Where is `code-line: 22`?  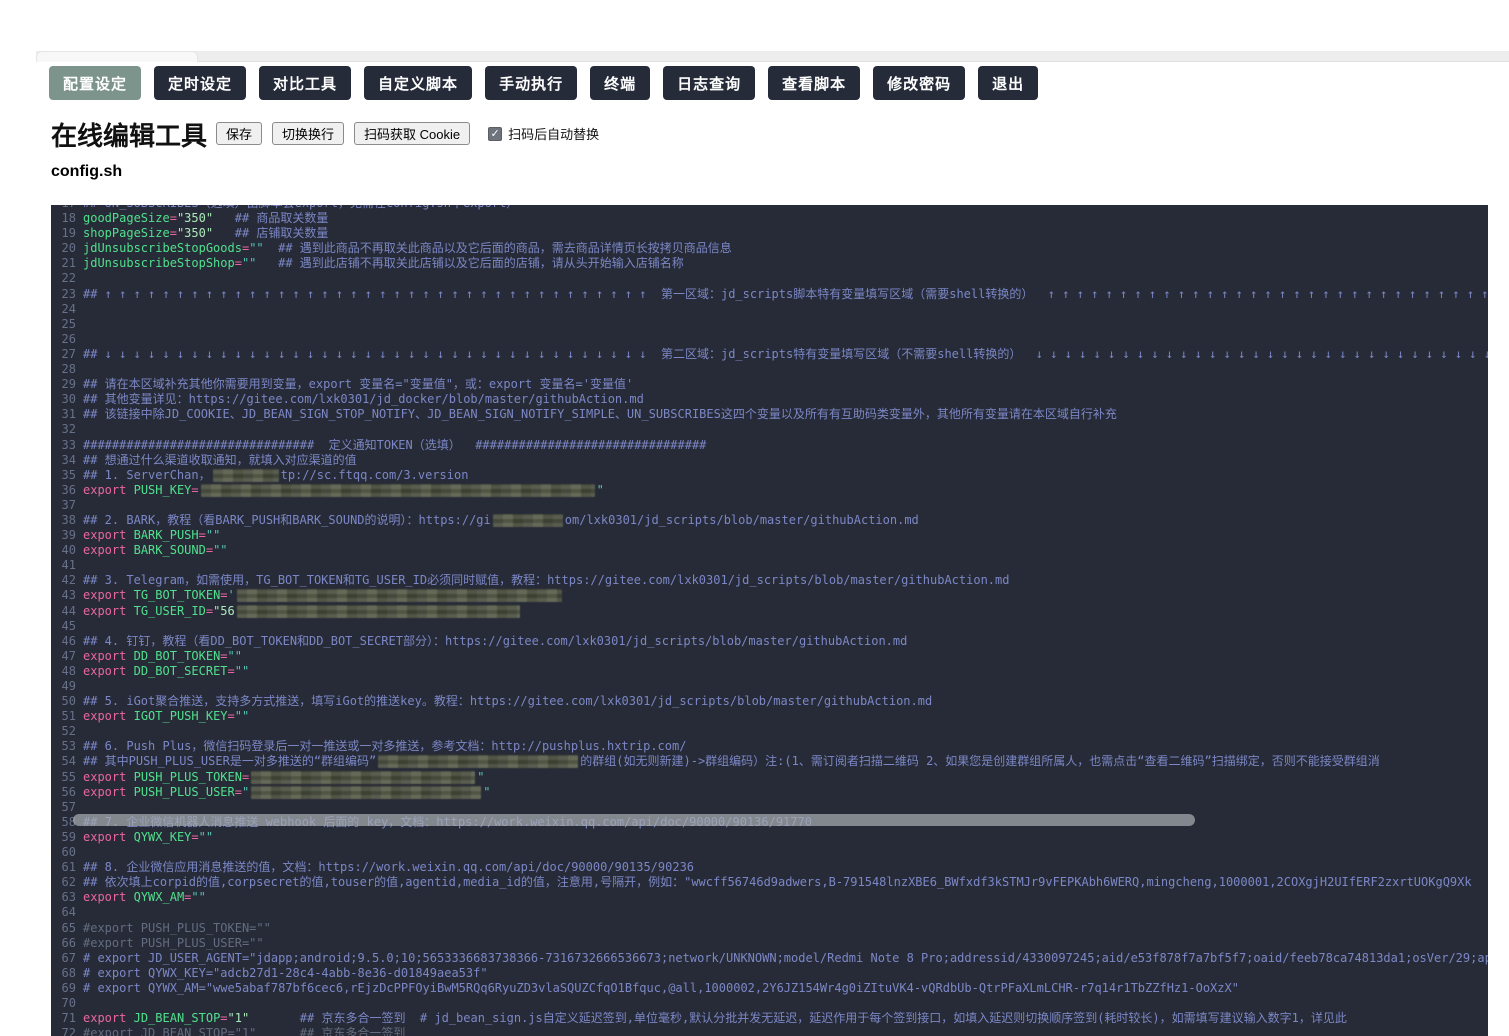 code-line: 22 is located at coordinates (769, 278).